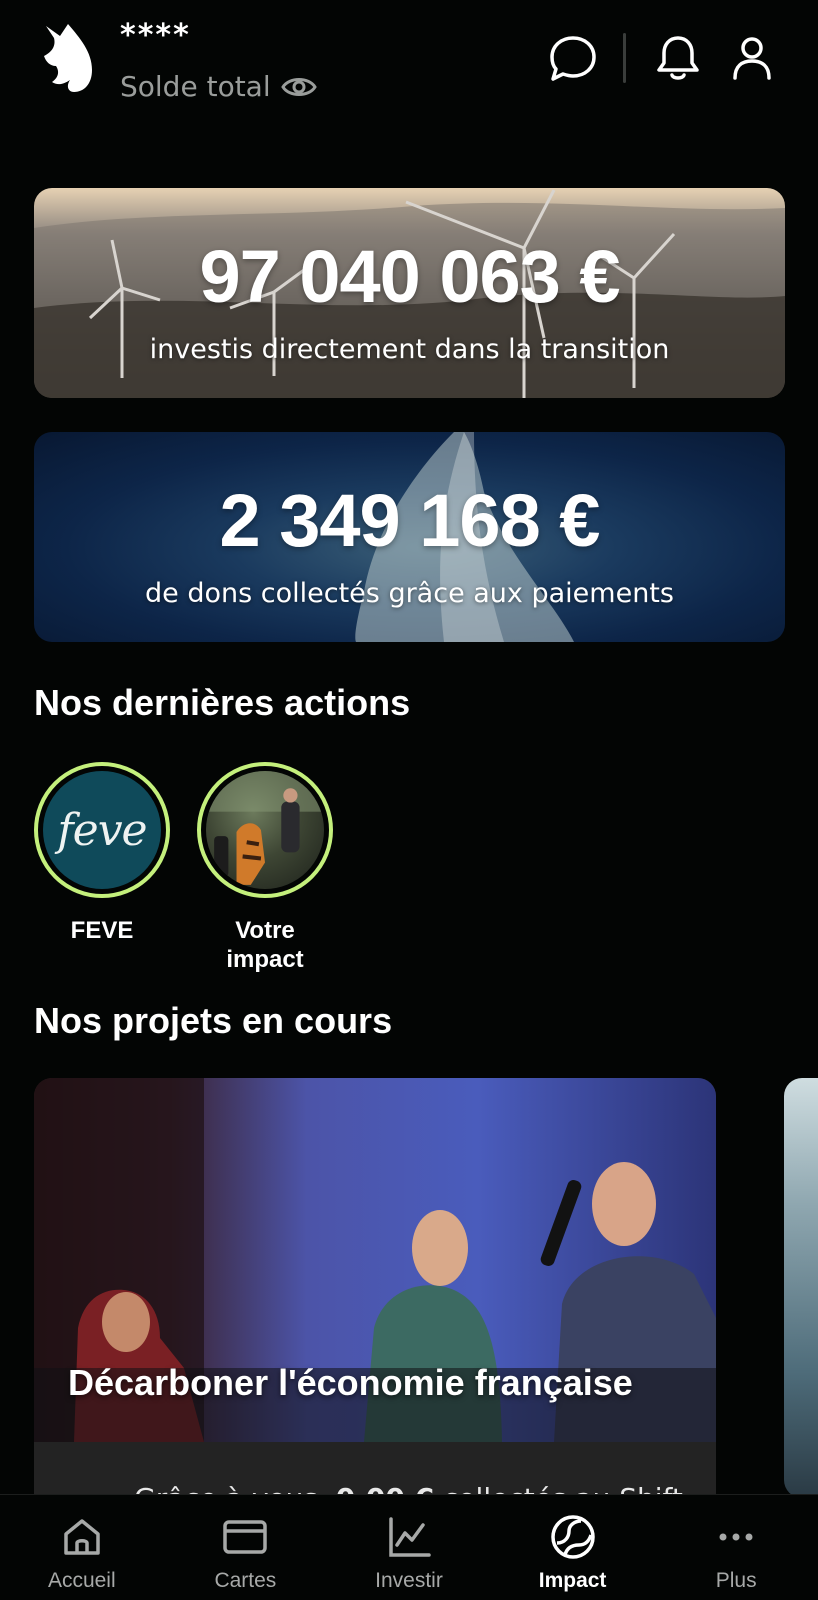 This screenshot has width=818, height=1600. I want to click on card-icon, so click(245, 1537).